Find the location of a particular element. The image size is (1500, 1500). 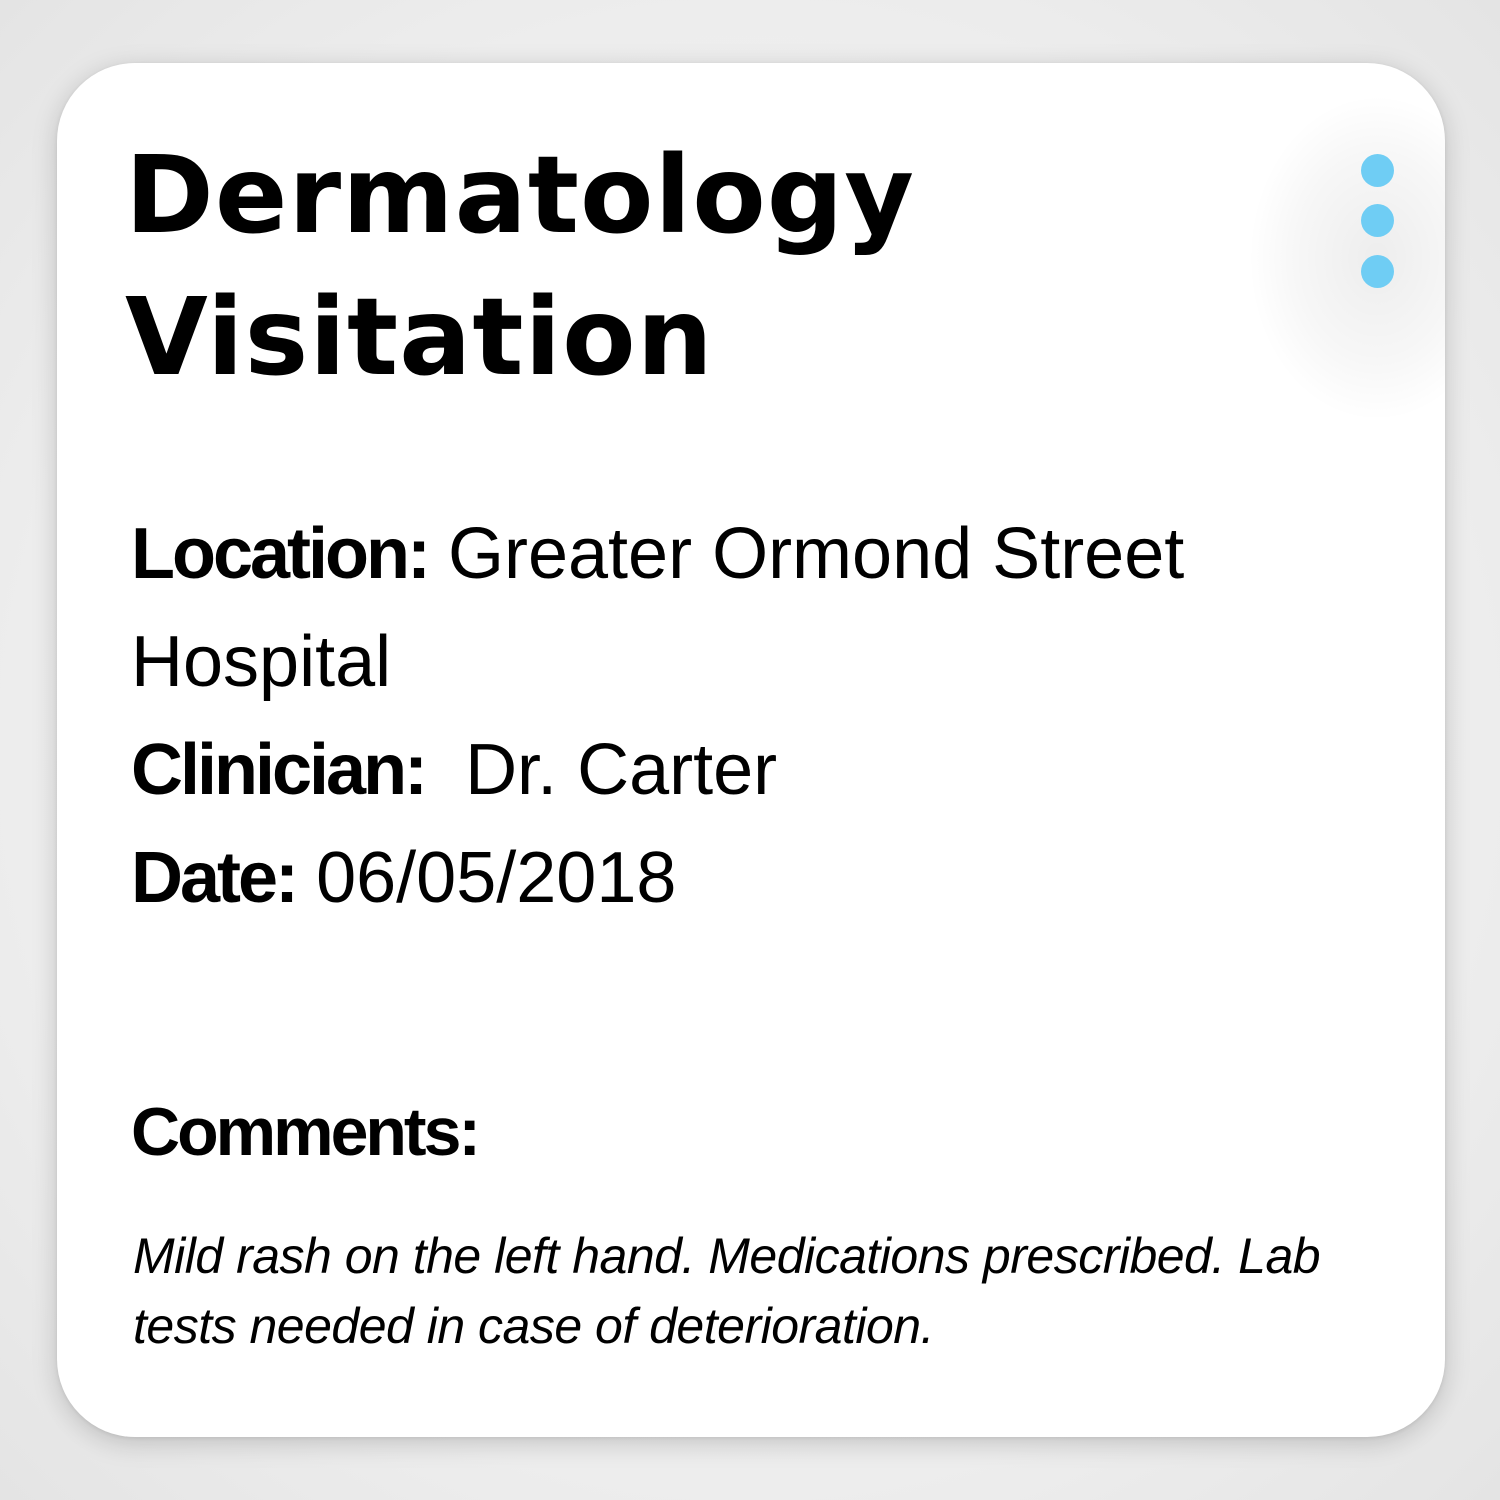

date-value: 06/05/2018 is located at coordinates (496, 878).